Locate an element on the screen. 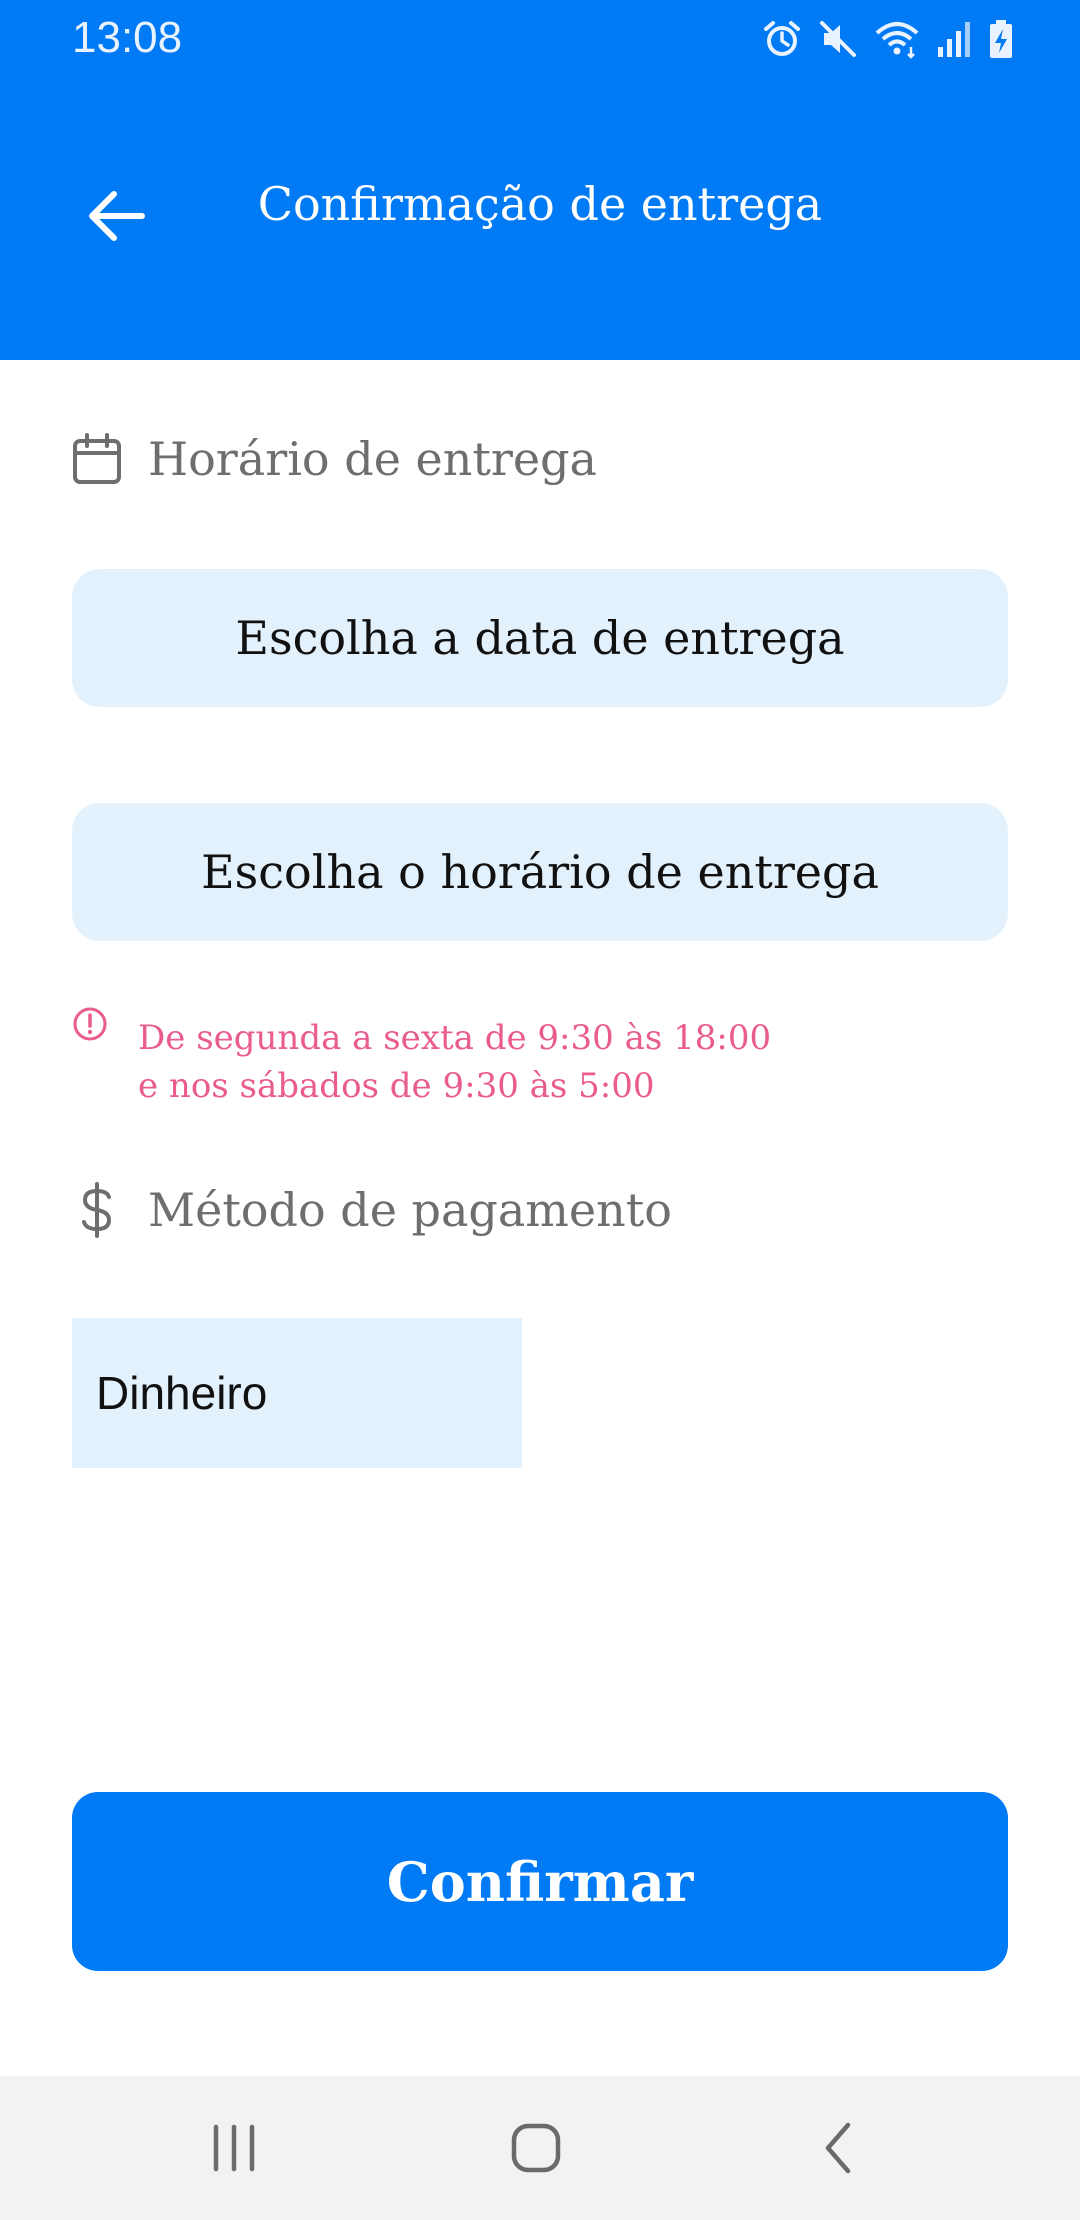  recents-icon is located at coordinates (234, 2148).